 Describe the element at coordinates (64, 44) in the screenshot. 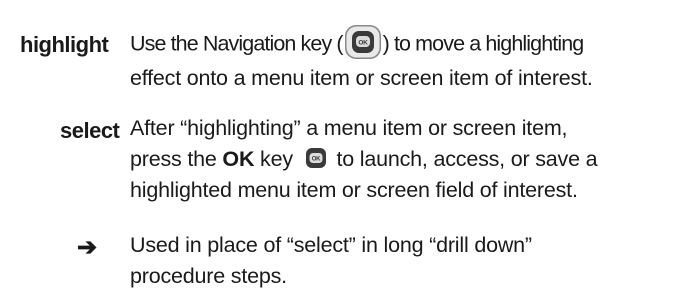

I see `term-highlight: highlight` at that location.